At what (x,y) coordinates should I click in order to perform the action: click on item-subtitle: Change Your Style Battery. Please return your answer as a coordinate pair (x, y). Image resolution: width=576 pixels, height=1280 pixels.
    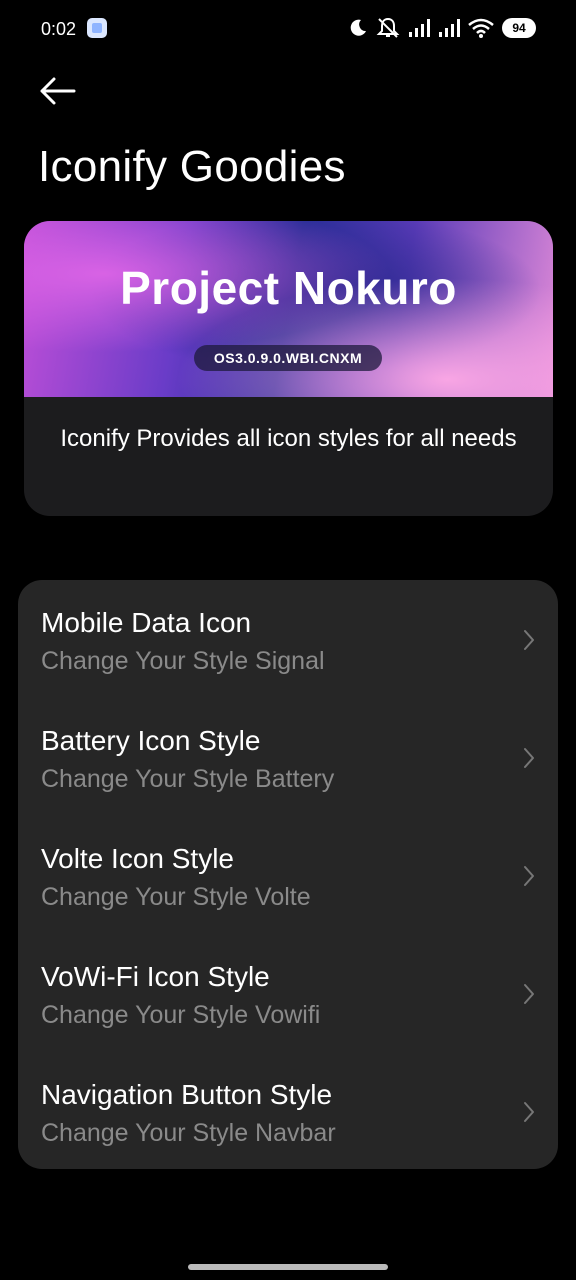
    Looking at the image, I should click on (188, 779).